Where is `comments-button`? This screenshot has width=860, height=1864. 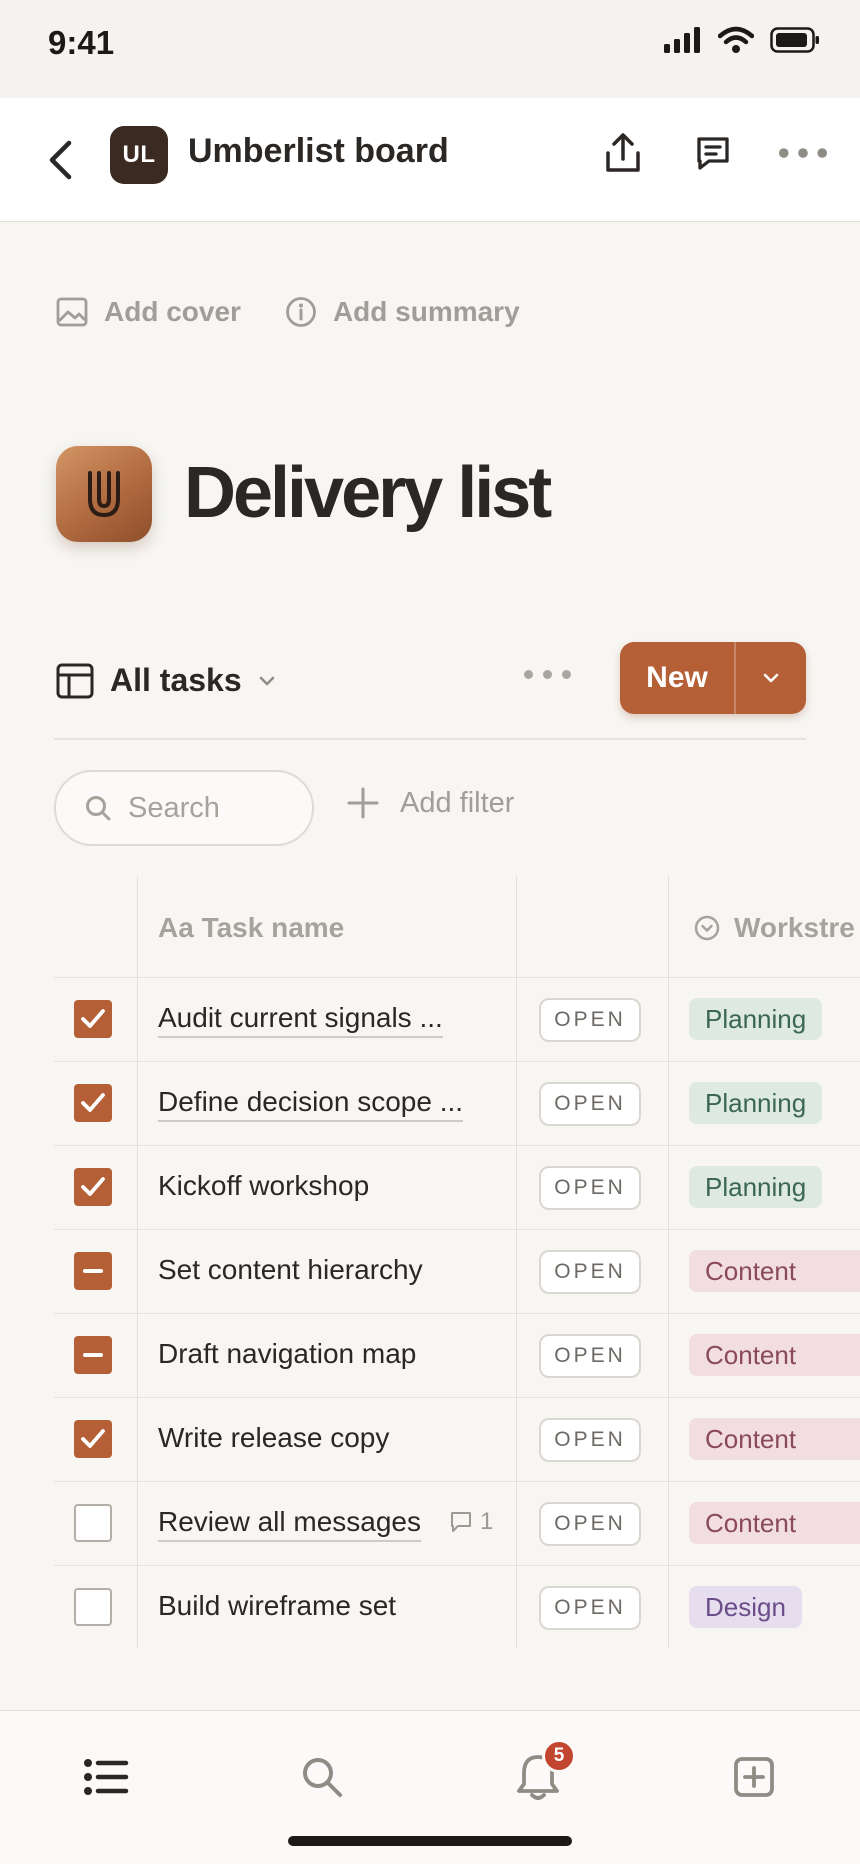
comments-button is located at coordinates (713, 153).